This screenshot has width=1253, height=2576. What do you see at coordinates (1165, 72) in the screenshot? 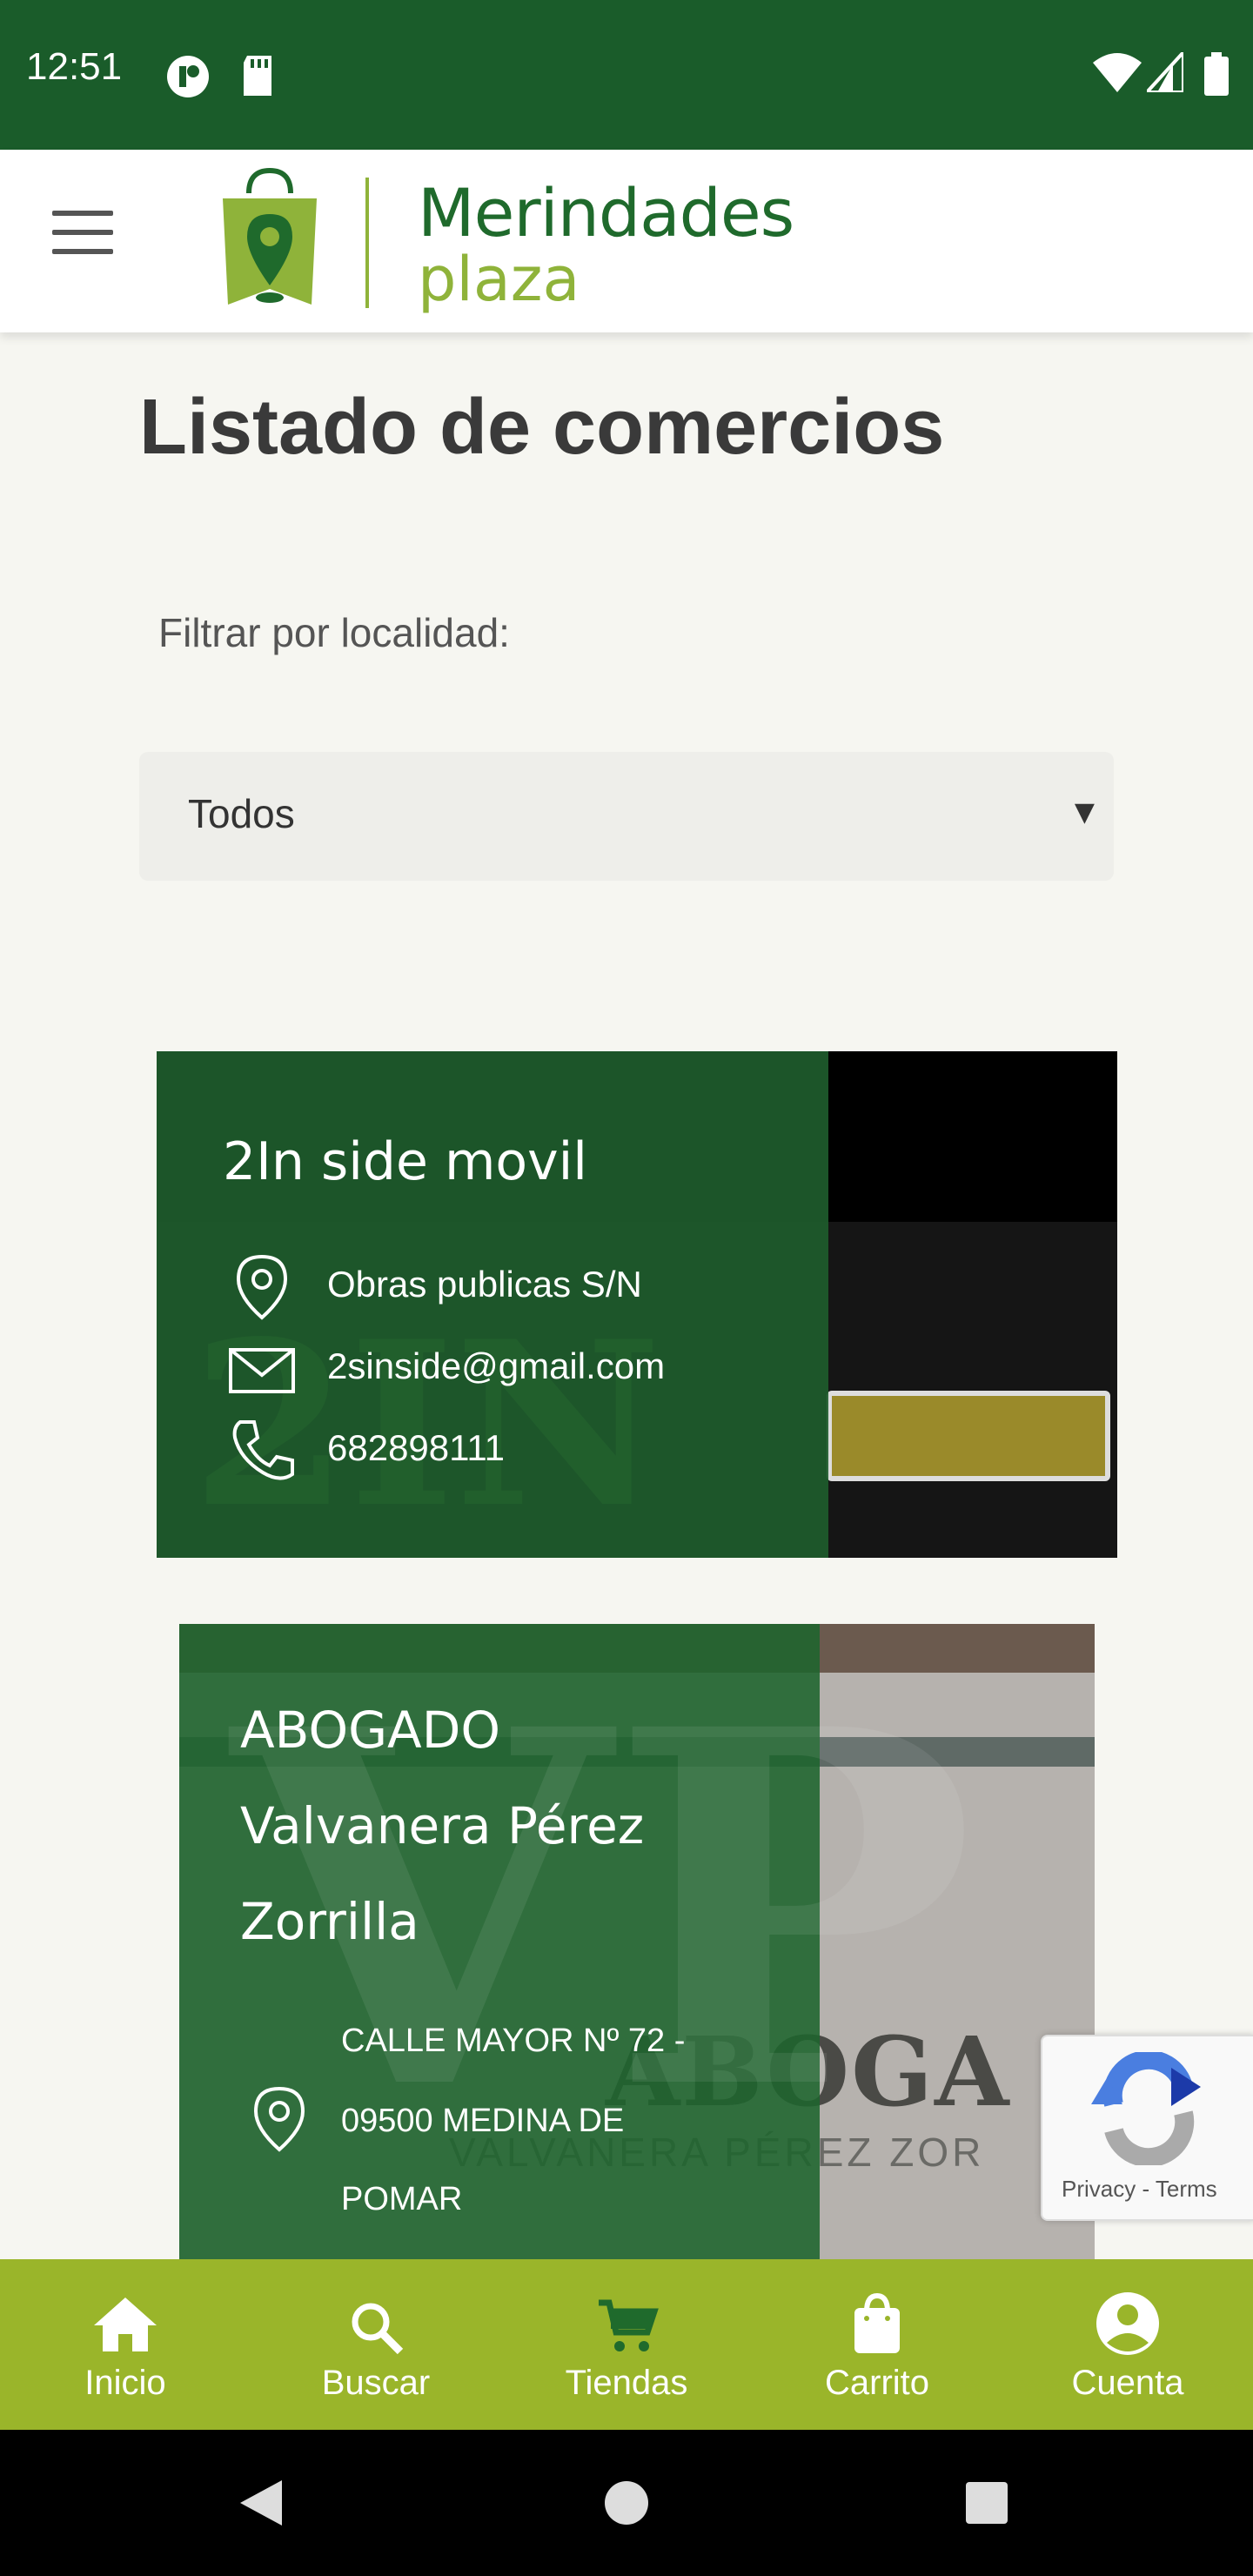
I see `signal-icon` at bounding box center [1165, 72].